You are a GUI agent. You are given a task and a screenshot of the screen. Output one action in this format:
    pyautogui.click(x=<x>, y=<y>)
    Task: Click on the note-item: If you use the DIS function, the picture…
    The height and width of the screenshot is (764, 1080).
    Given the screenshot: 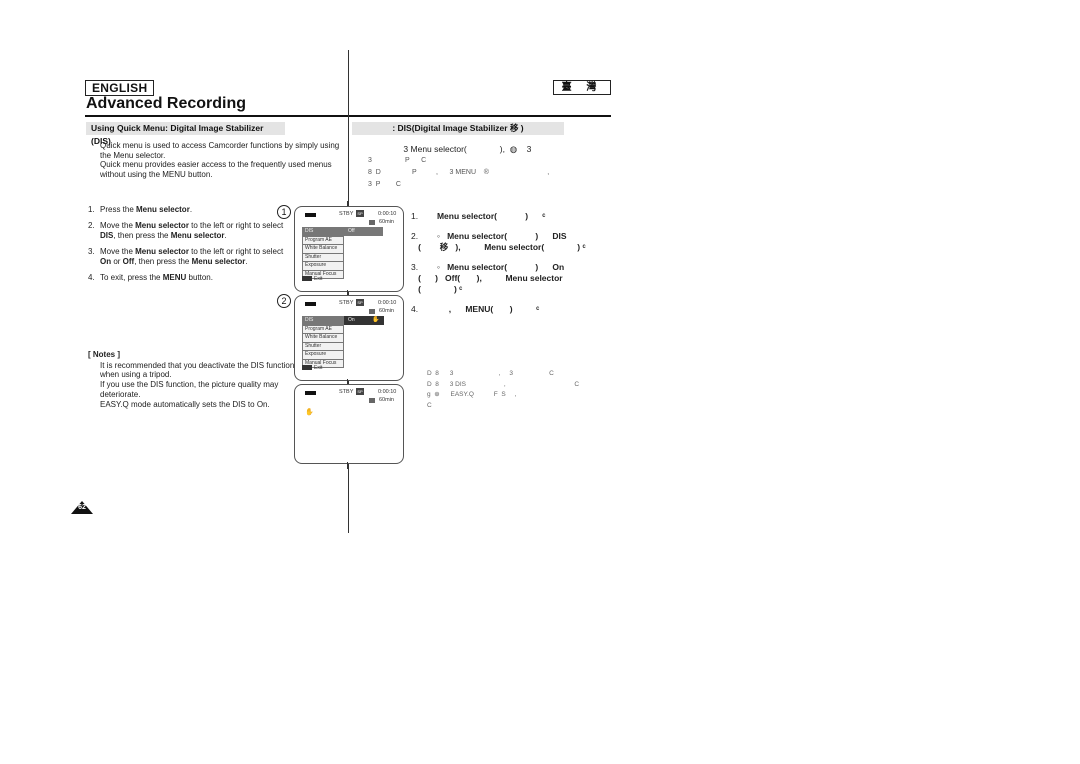 What is the action you would take?
    pyautogui.click(x=189, y=389)
    